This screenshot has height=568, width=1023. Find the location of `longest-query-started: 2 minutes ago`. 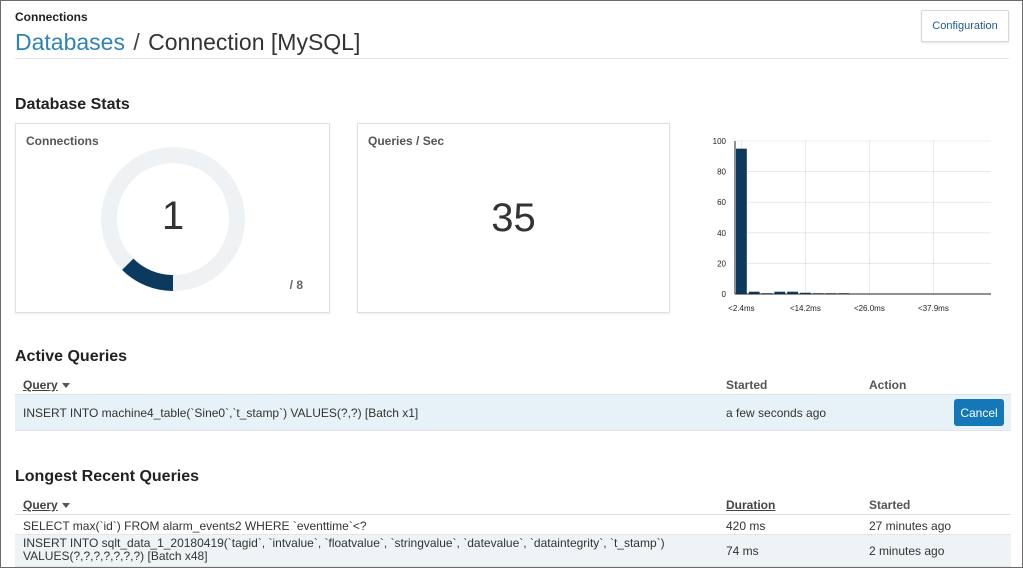

longest-query-started: 2 minutes ago is located at coordinates (907, 551).